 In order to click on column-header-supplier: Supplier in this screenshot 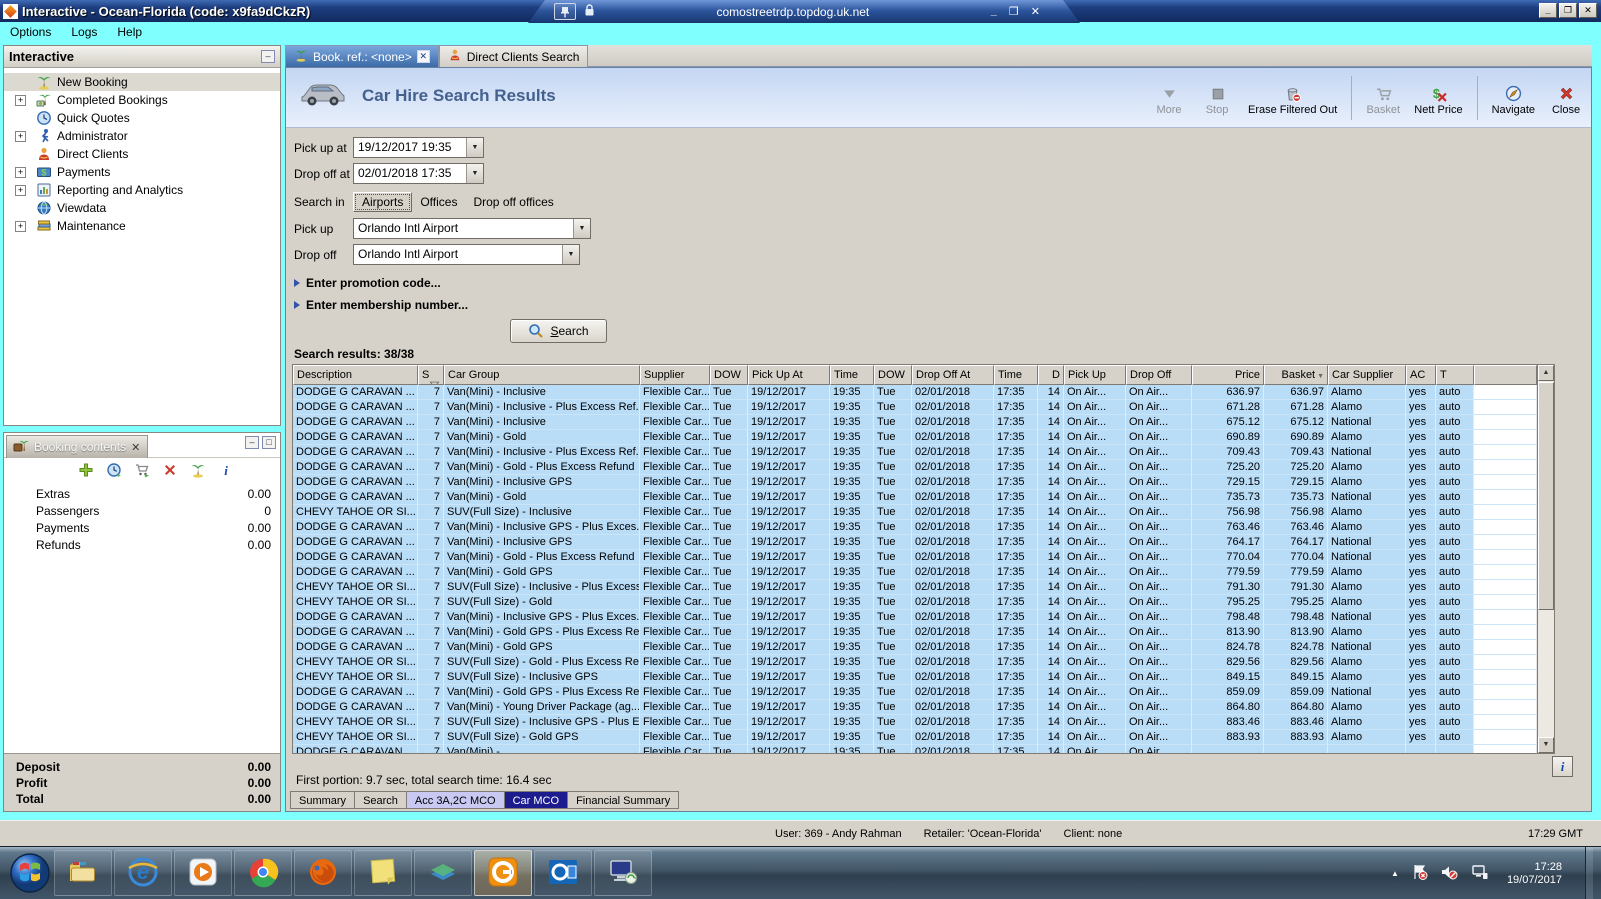, I will do `click(675, 375)`.